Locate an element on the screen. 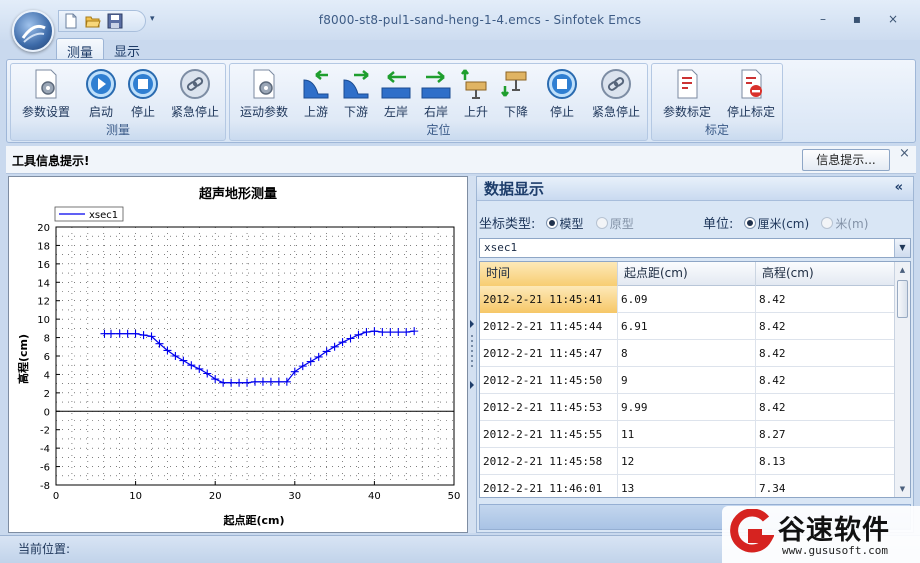 This screenshot has width=920, height=563. chart-legend: xsec1 is located at coordinates (89, 214).